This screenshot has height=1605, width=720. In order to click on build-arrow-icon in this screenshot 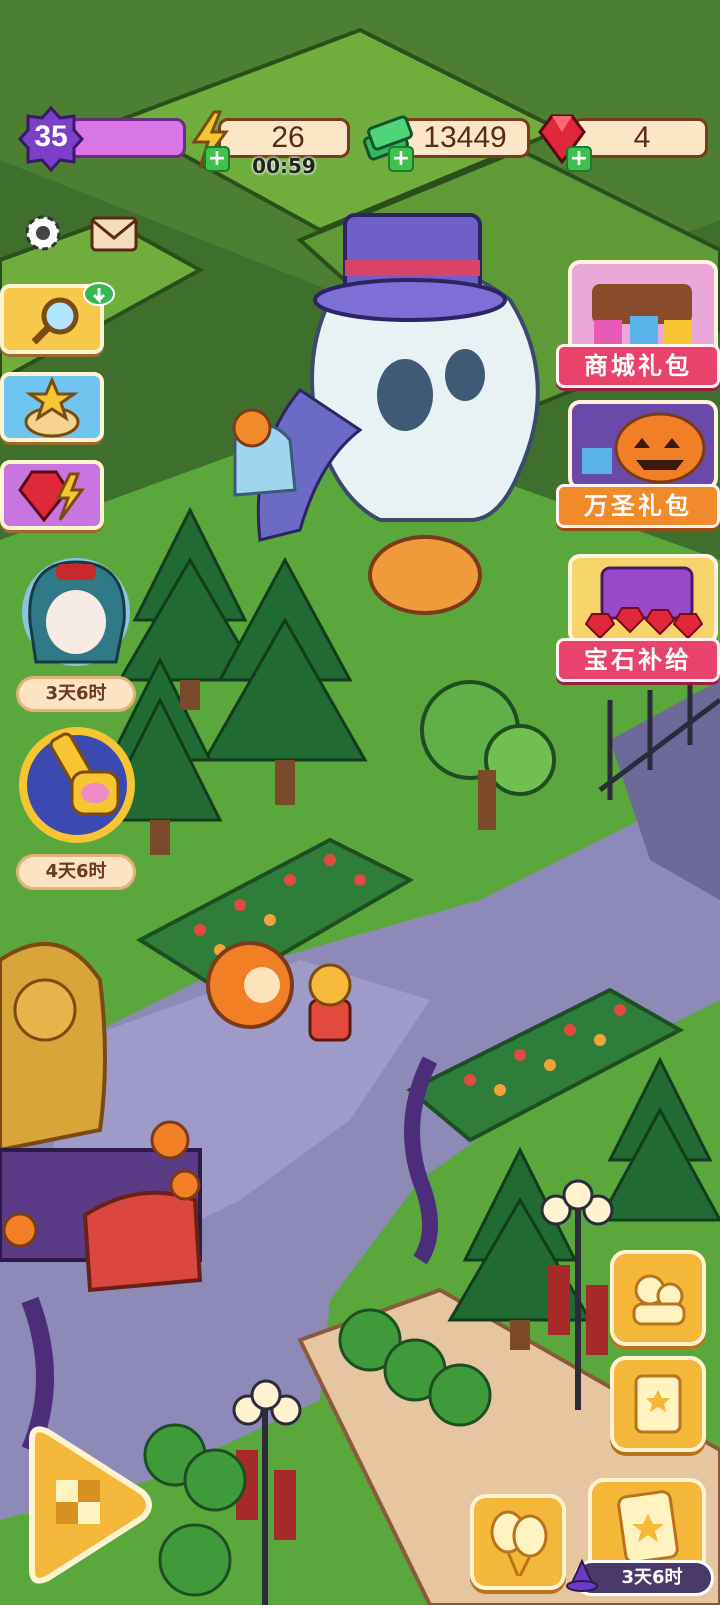, I will do `click(90, 1505)`.